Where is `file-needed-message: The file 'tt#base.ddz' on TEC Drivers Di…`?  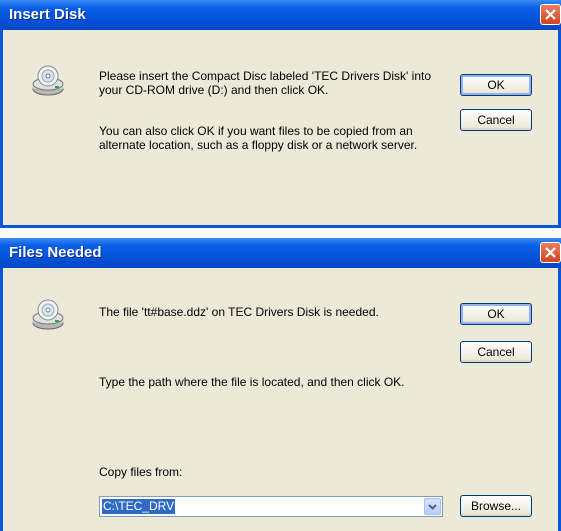 file-needed-message: The file 'tt#base.ddz' on TEC Drivers Di… is located at coordinates (239, 312).